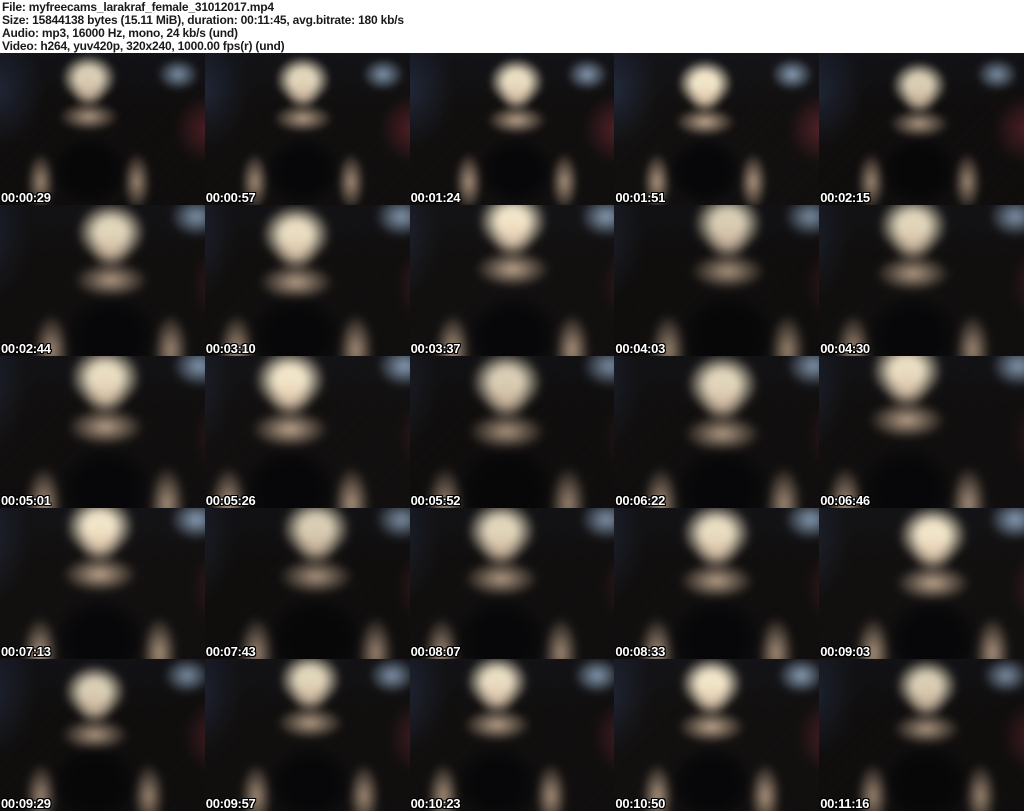 Image resolution: width=1024 pixels, height=811 pixels. What do you see at coordinates (26, 803) in the screenshot?
I see `timestamp-label: 00:09:29` at bounding box center [26, 803].